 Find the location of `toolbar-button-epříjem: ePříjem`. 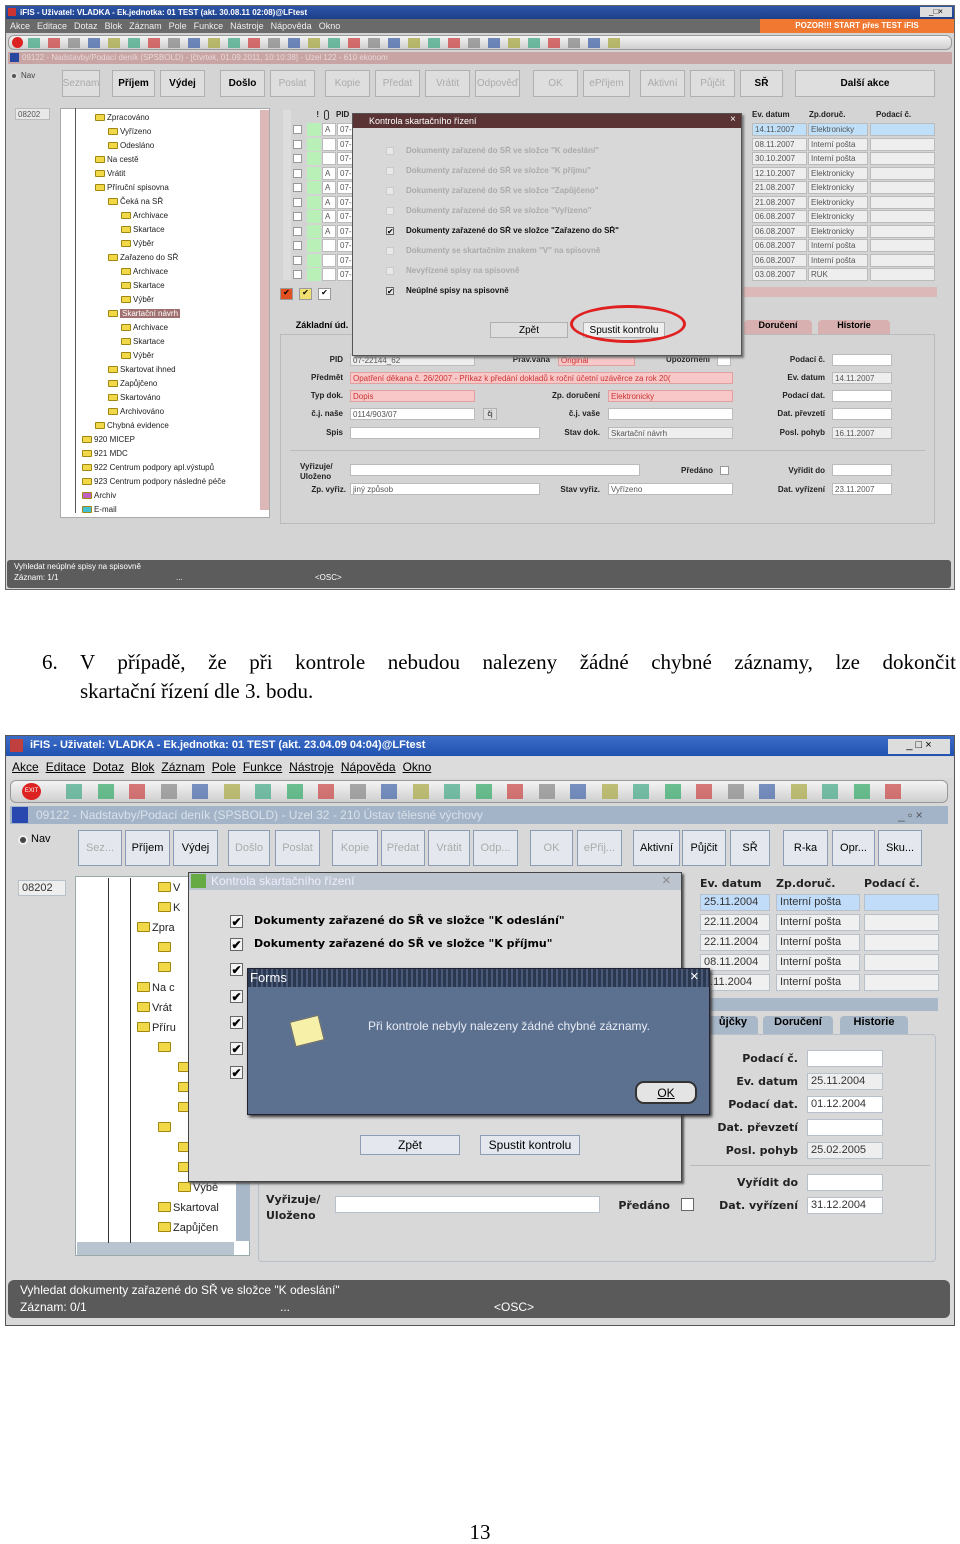

toolbar-button-epříjem: ePříjem is located at coordinates (606, 83).